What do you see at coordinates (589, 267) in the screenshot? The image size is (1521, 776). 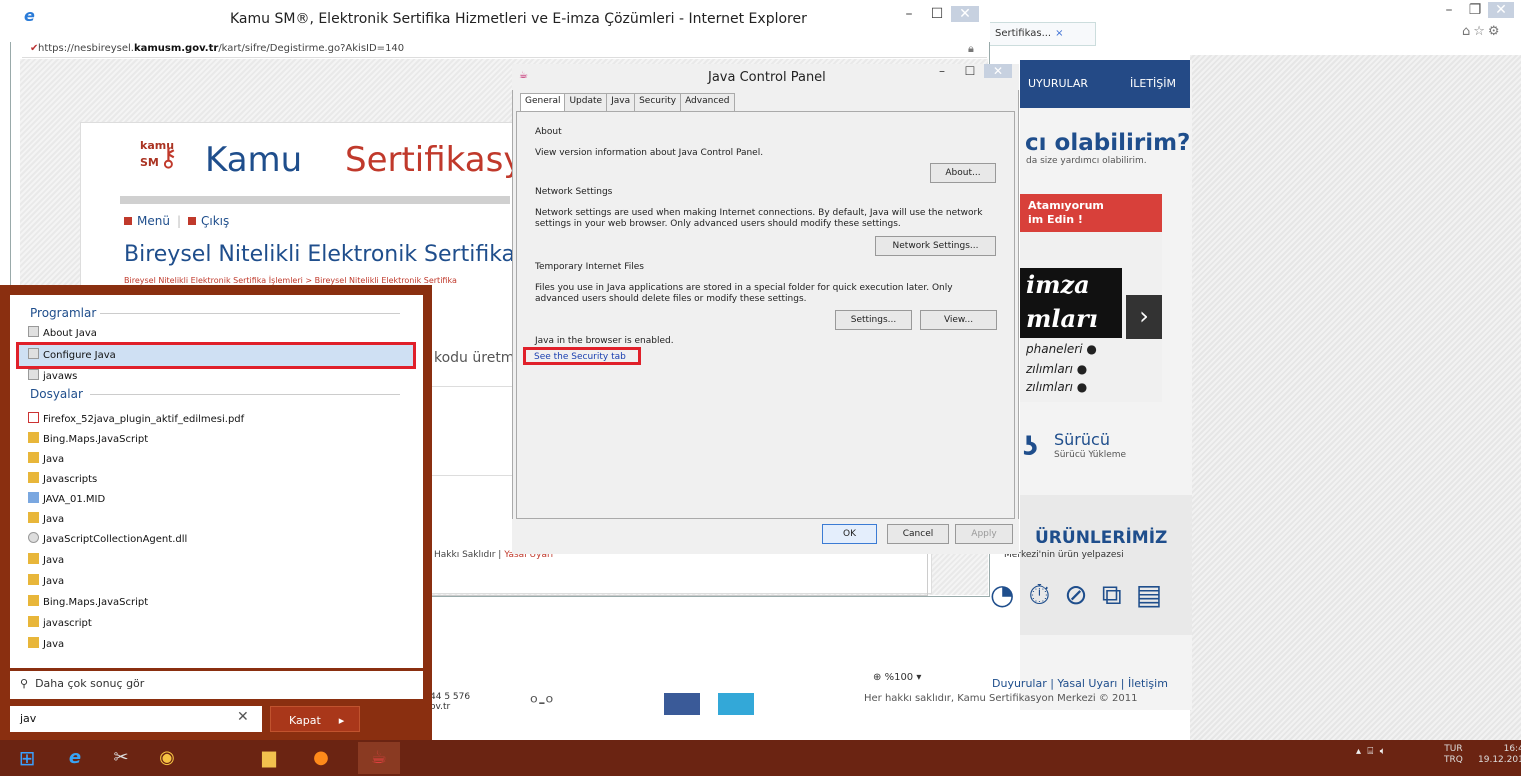 I see `temp-files-section-heading: Temporary Internet Files` at bounding box center [589, 267].